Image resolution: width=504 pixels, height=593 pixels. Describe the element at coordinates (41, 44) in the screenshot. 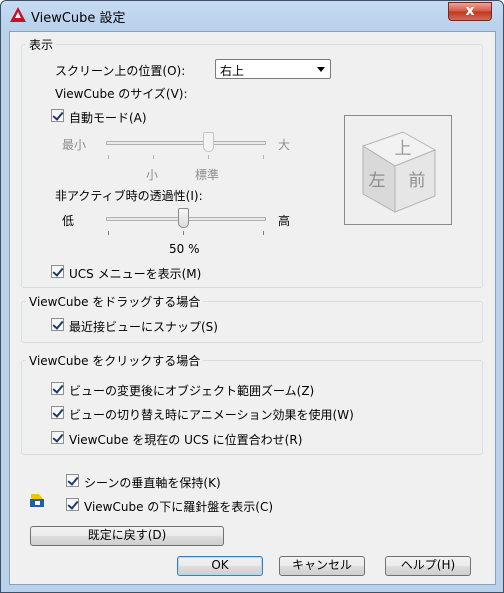

I see `display-group-title: 表示` at that location.